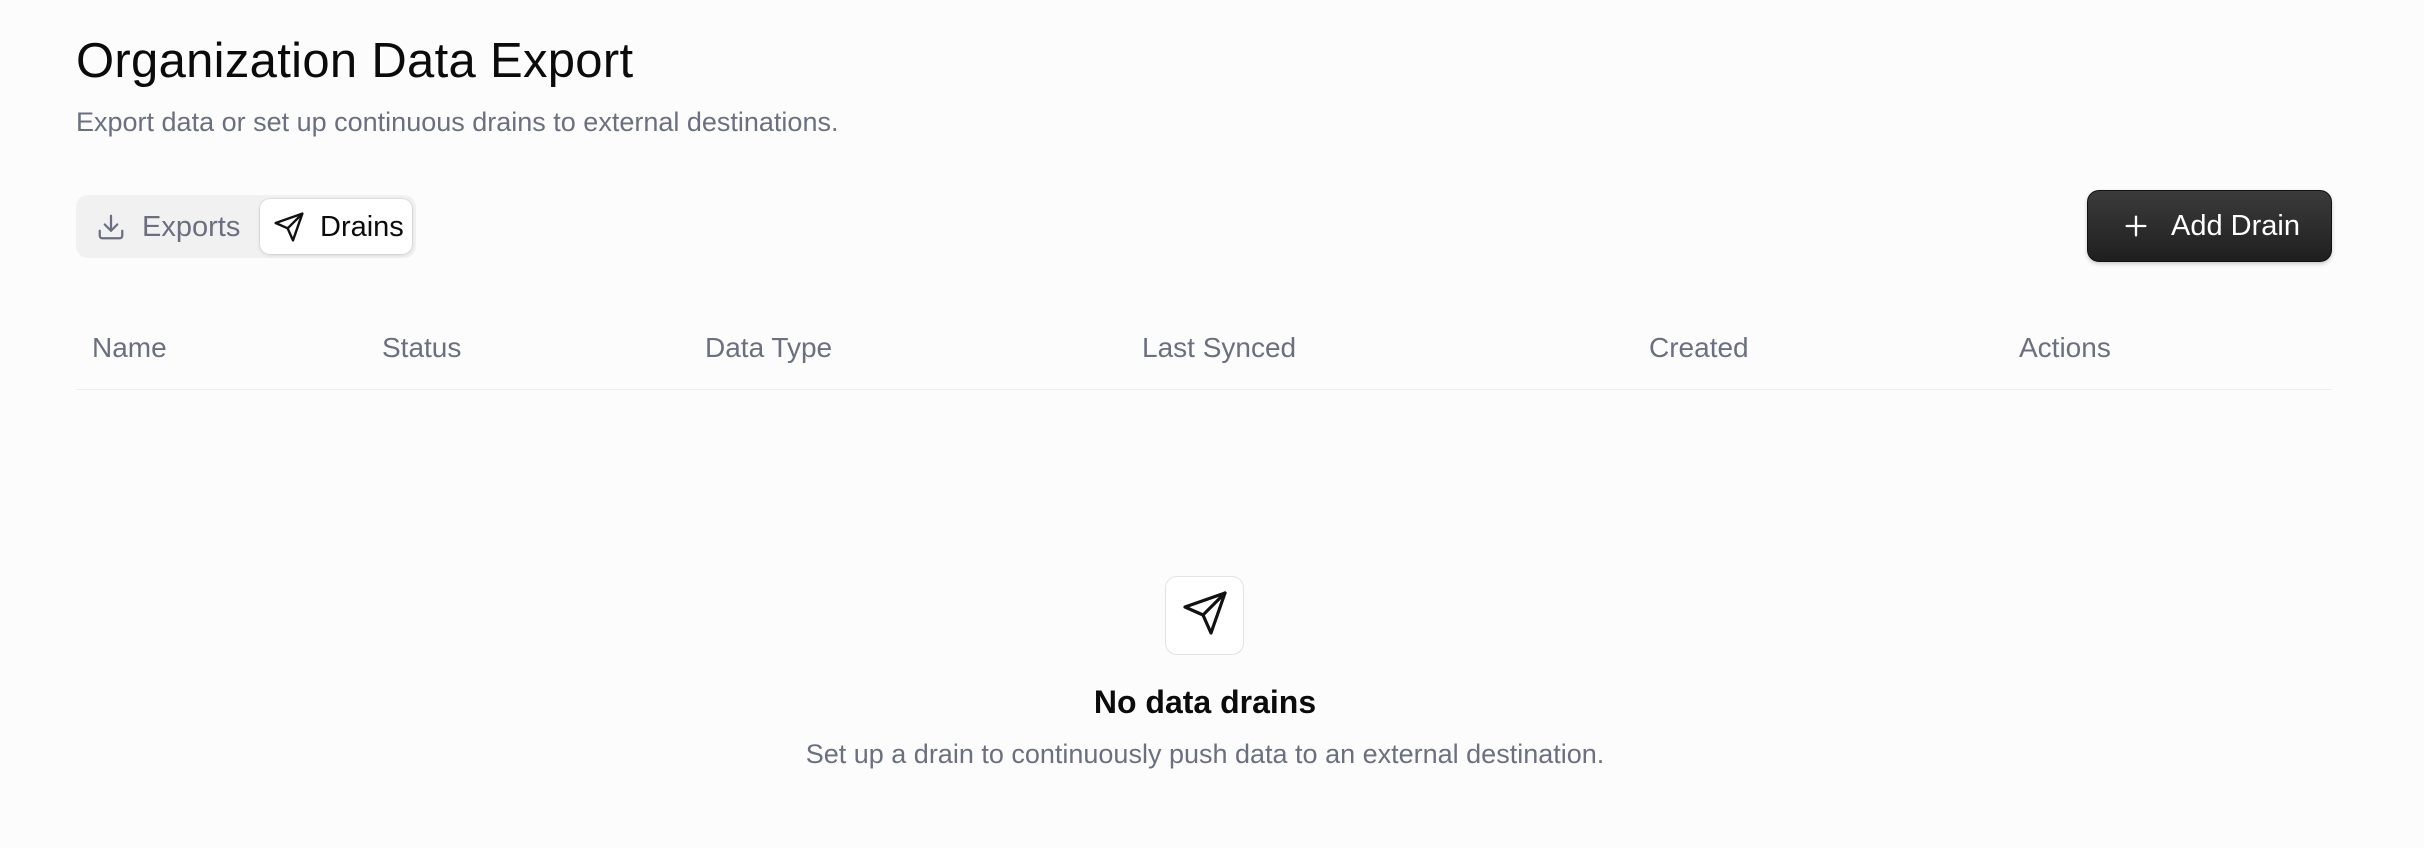 This screenshot has width=2424, height=848. I want to click on empty-state-title: No data drains, so click(1205, 702).